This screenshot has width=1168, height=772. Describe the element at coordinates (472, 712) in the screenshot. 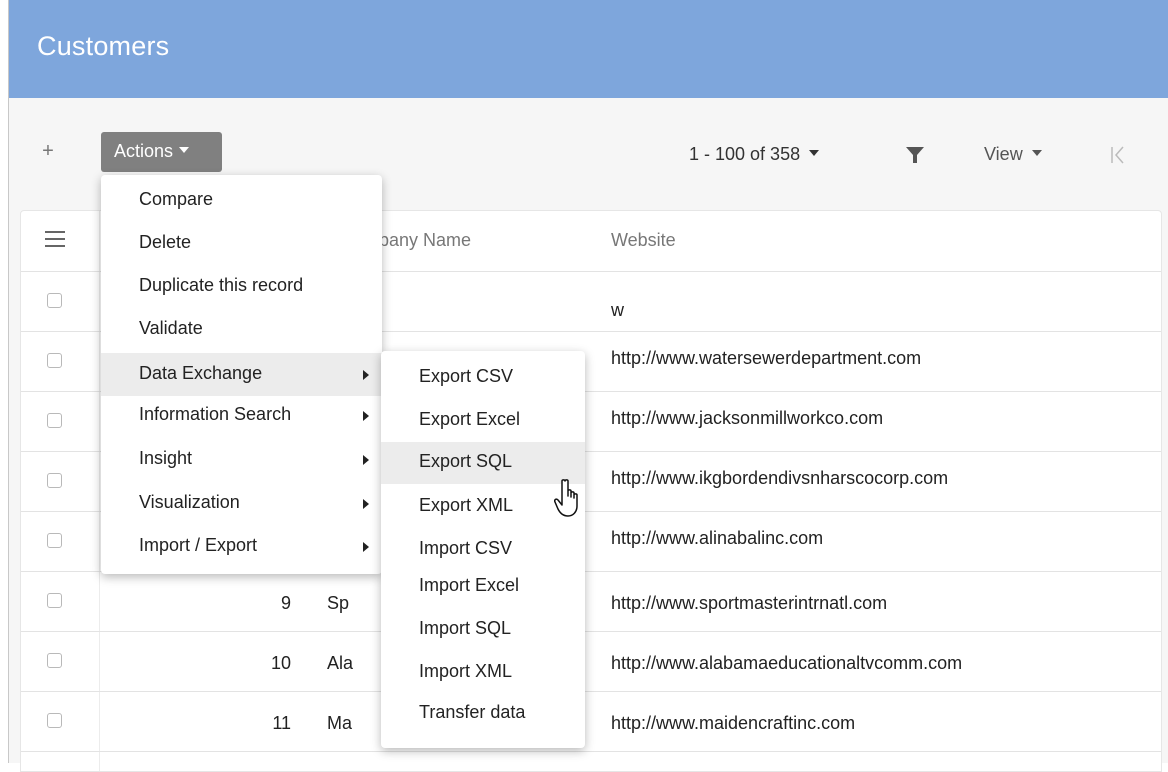

I see `submenu-item-label: Transfer data` at that location.